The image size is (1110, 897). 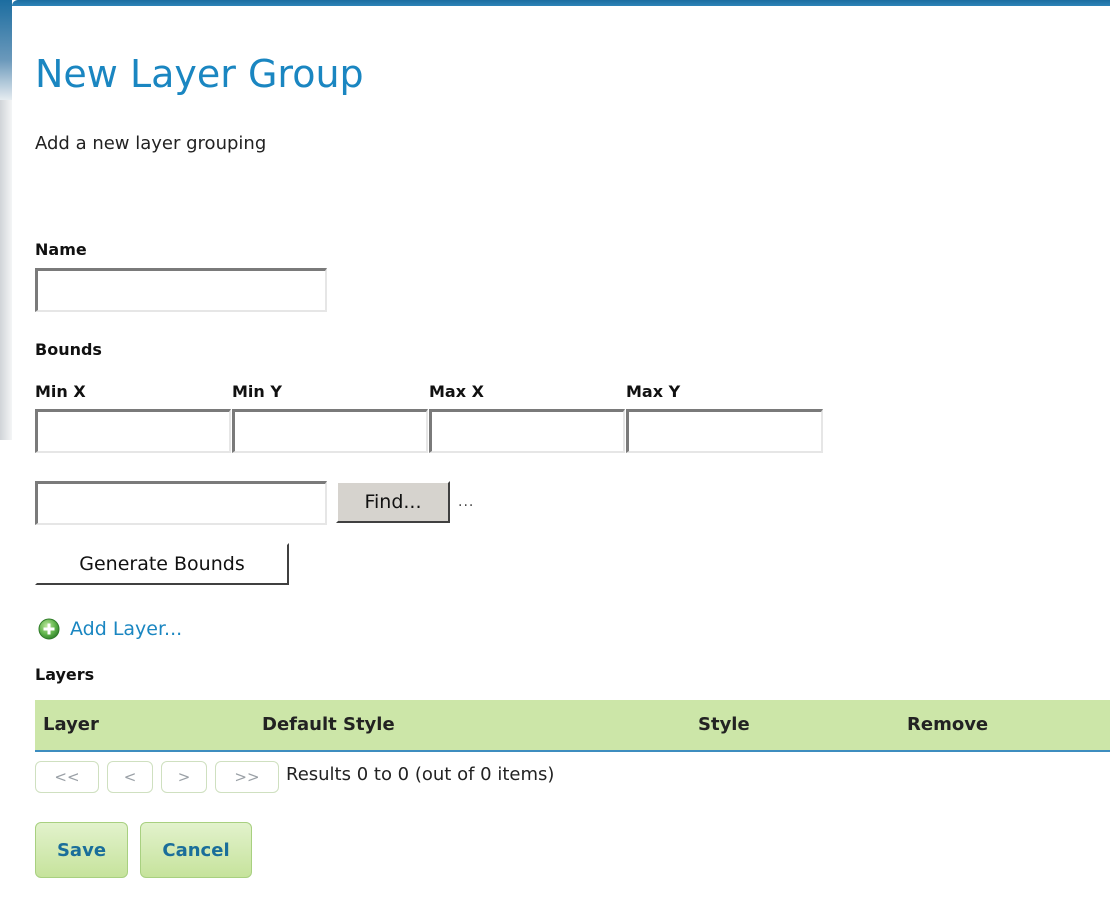 What do you see at coordinates (6, 50) in the screenshot?
I see `panel-left-border` at bounding box center [6, 50].